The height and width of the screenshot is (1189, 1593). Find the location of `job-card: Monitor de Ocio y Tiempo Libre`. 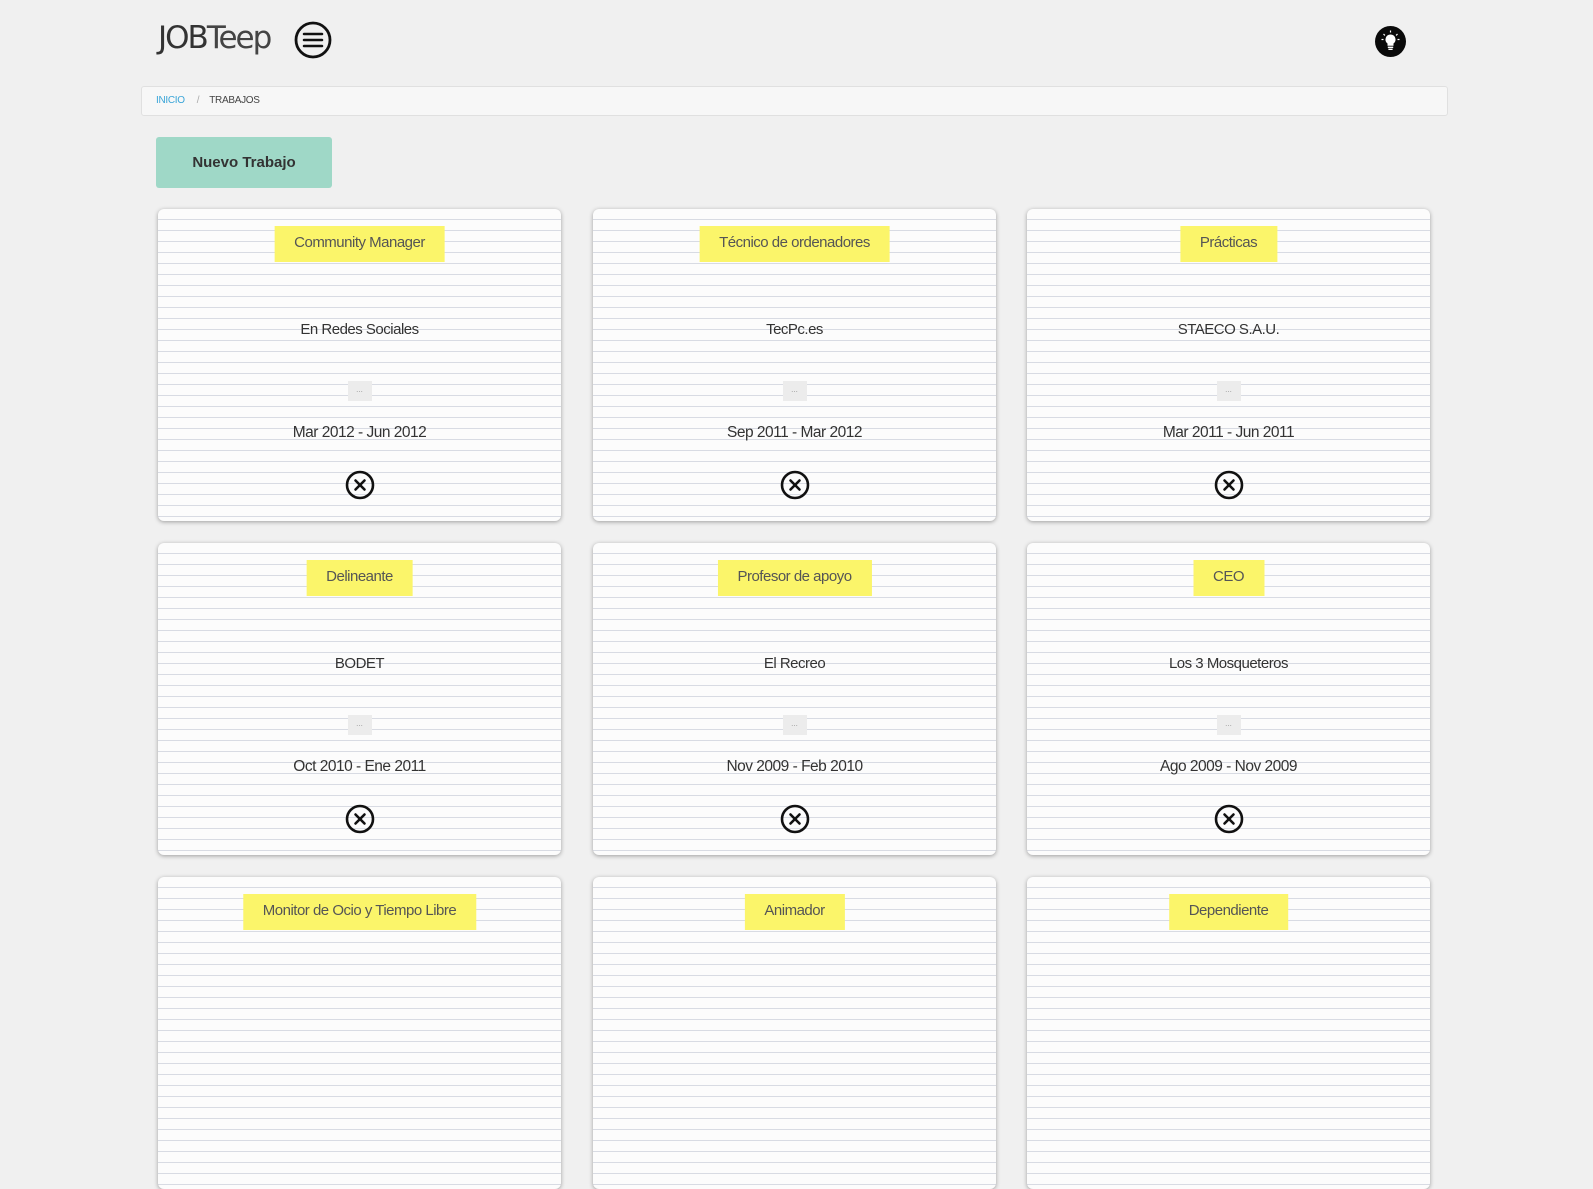

job-card: Monitor de Ocio y Tiempo Libre is located at coordinates (359, 1033).